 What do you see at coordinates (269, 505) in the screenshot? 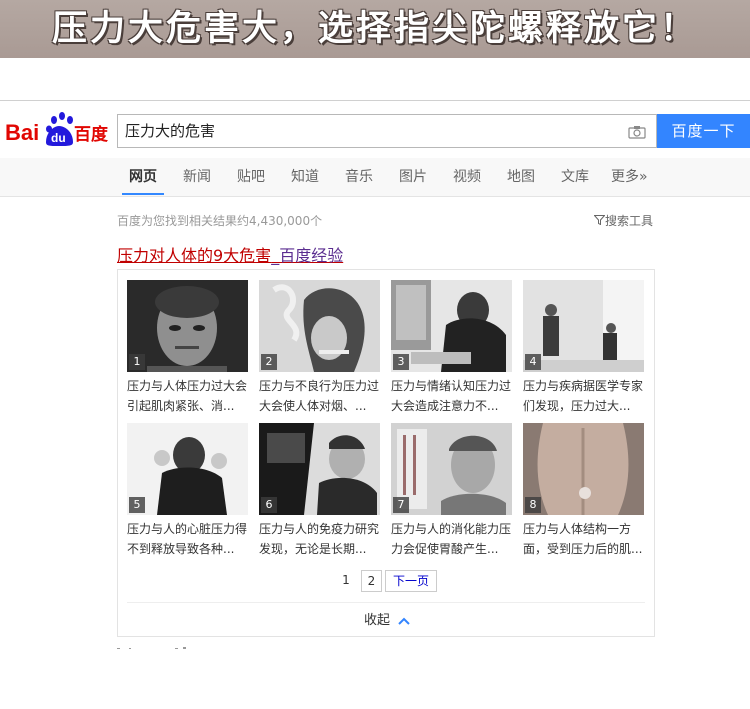
I see `step-number-badge: 6` at bounding box center [269, 505].